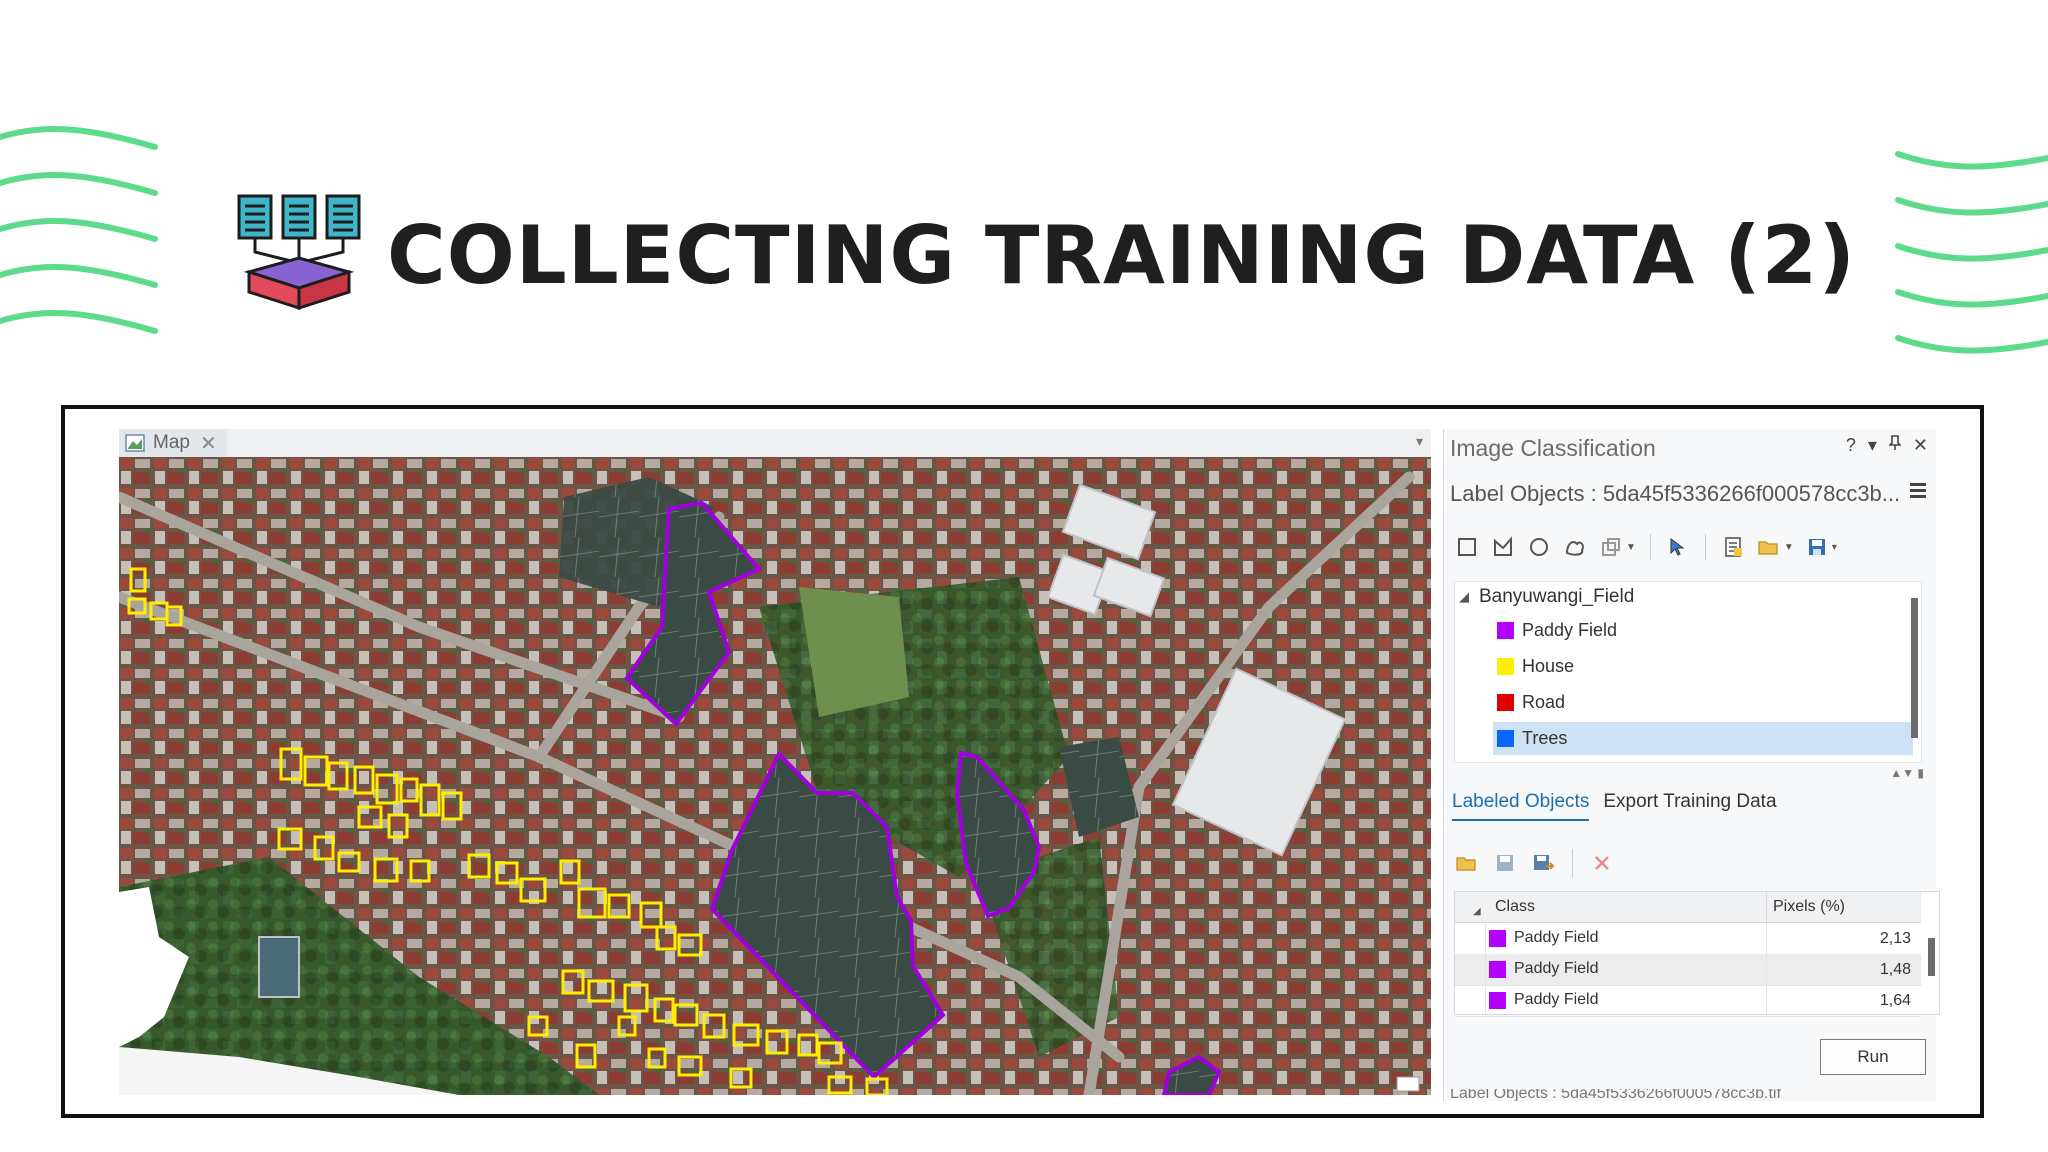 Image resolution: width=2048 pixels, height=1152 pixels. What do you see at coordinates (1703, 702) in the screenshot?
I see `class-item-road: Road` at bounding box center [1703, 702].